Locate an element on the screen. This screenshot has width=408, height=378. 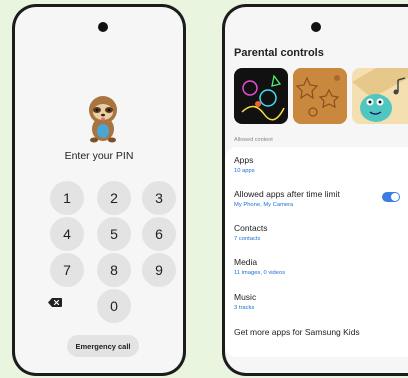
list-item-apps: Apps 10 apps is located at coordinates (244, 164).